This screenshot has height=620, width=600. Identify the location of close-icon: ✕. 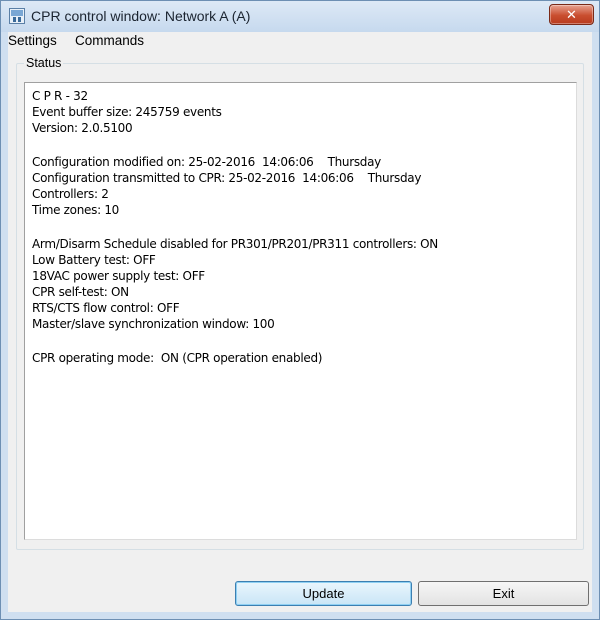
(571, 14).